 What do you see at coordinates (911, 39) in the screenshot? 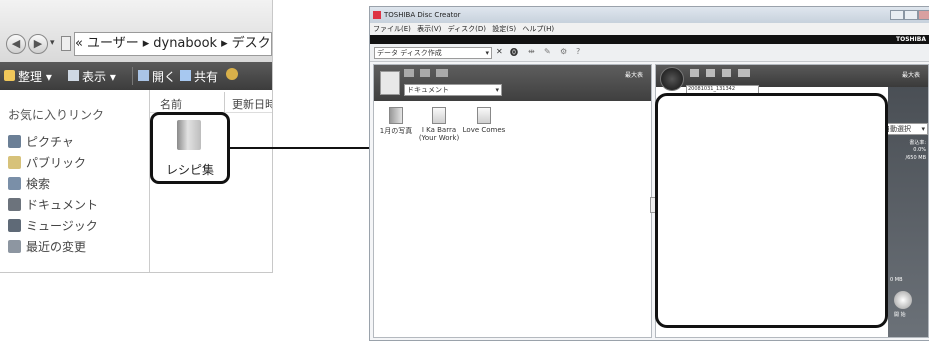
I see `brand-logo: TOSHIBA` at bounding box center [911, 39].